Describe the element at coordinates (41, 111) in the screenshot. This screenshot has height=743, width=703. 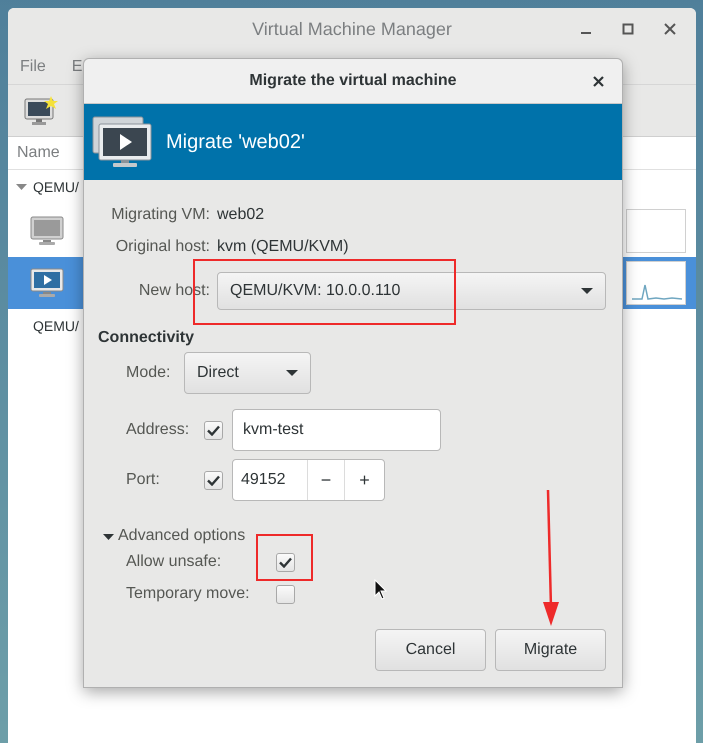
I see `new-vm-icon` at that location.